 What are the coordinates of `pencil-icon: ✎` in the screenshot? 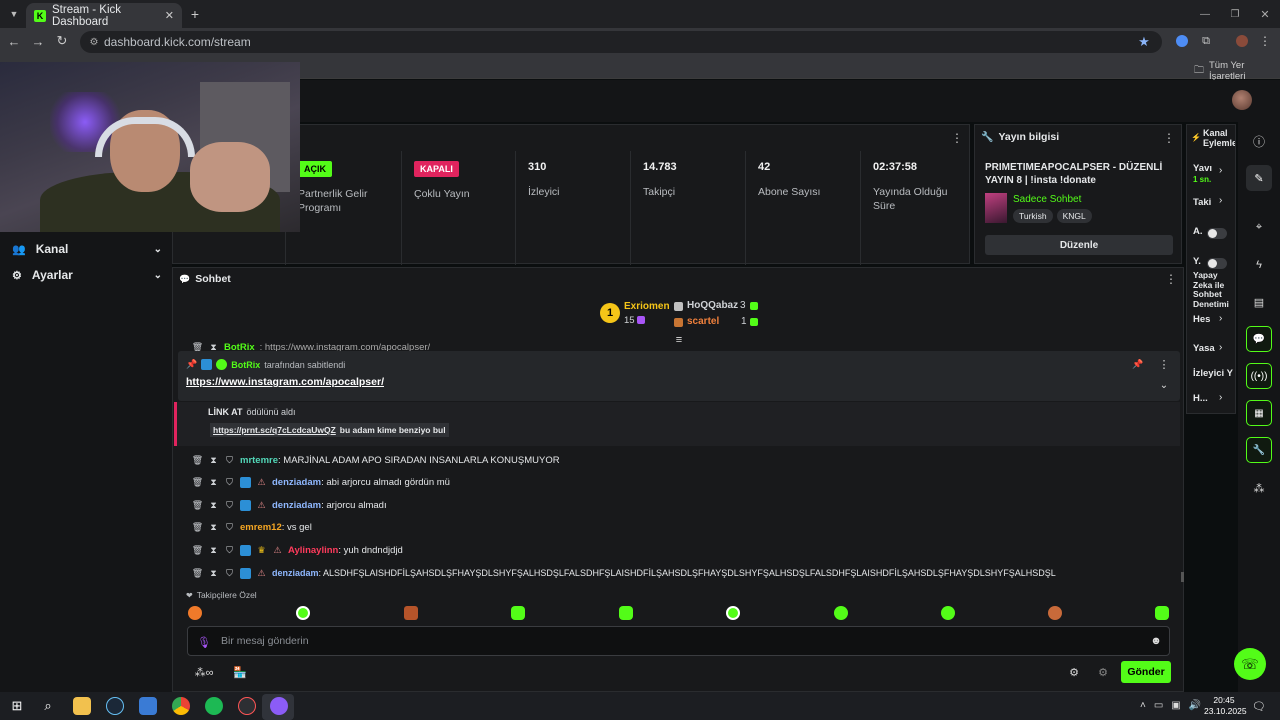 It's located at (1259, 178).